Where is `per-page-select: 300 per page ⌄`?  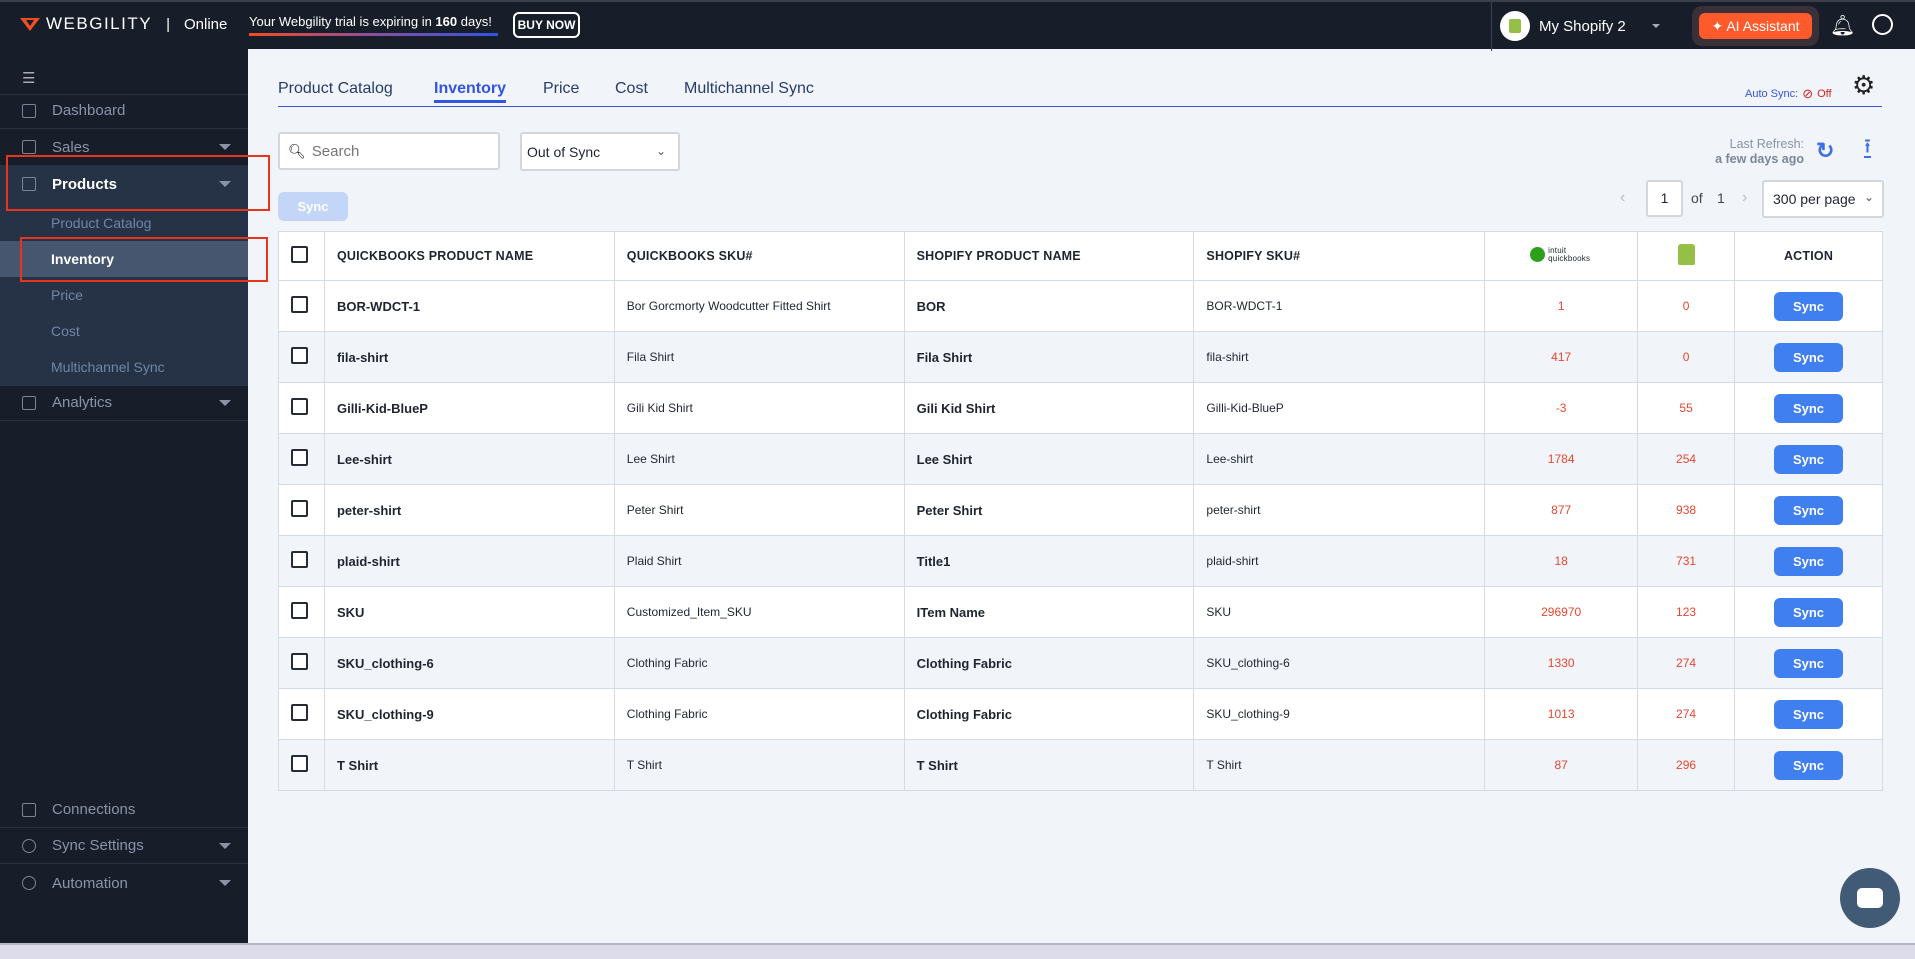
per-page-select: 300 per page ⌄ is located at coordinates (1823, 199).